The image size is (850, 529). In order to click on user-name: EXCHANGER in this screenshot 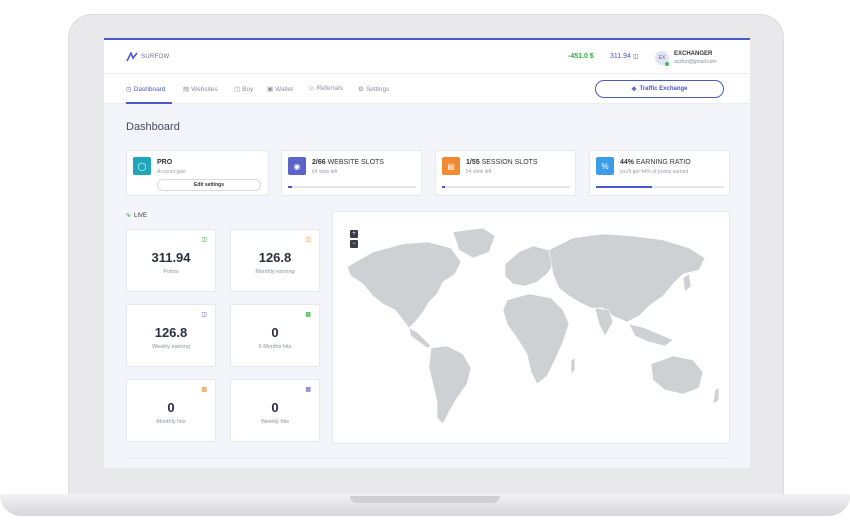, I will do `click(693, 54)`.